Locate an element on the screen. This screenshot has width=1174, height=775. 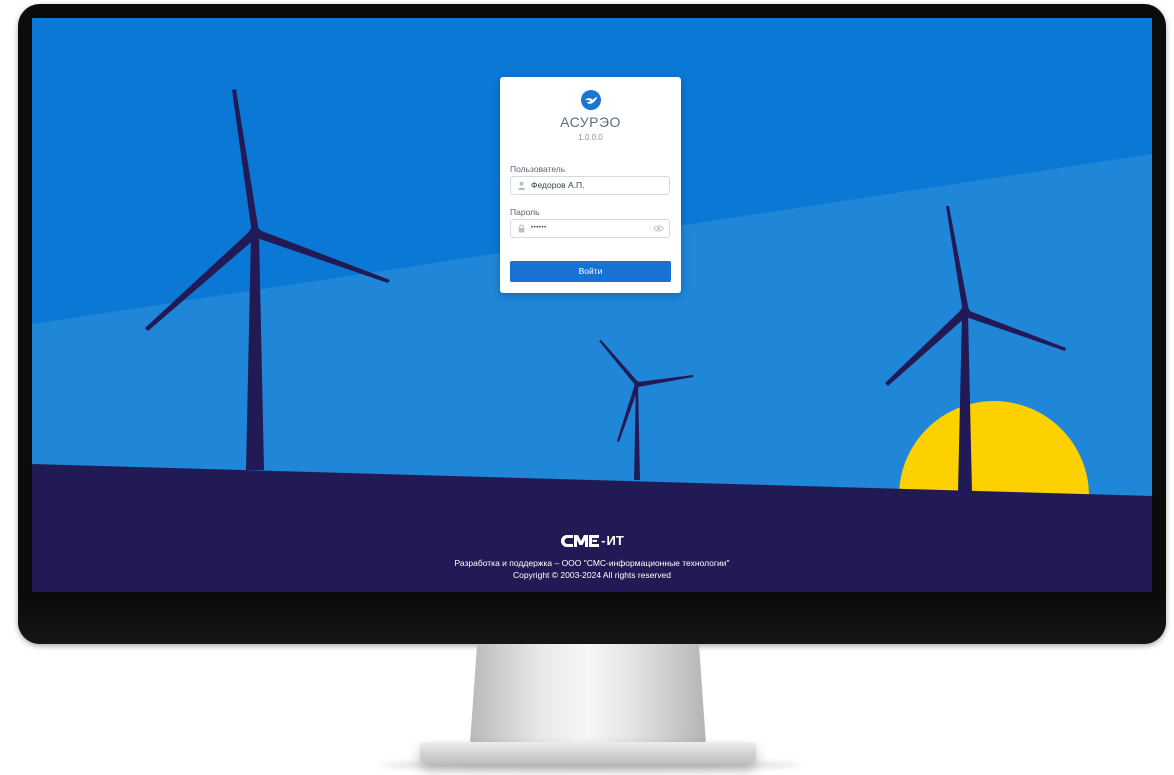
user-icon is located at coordinates (521, 185).